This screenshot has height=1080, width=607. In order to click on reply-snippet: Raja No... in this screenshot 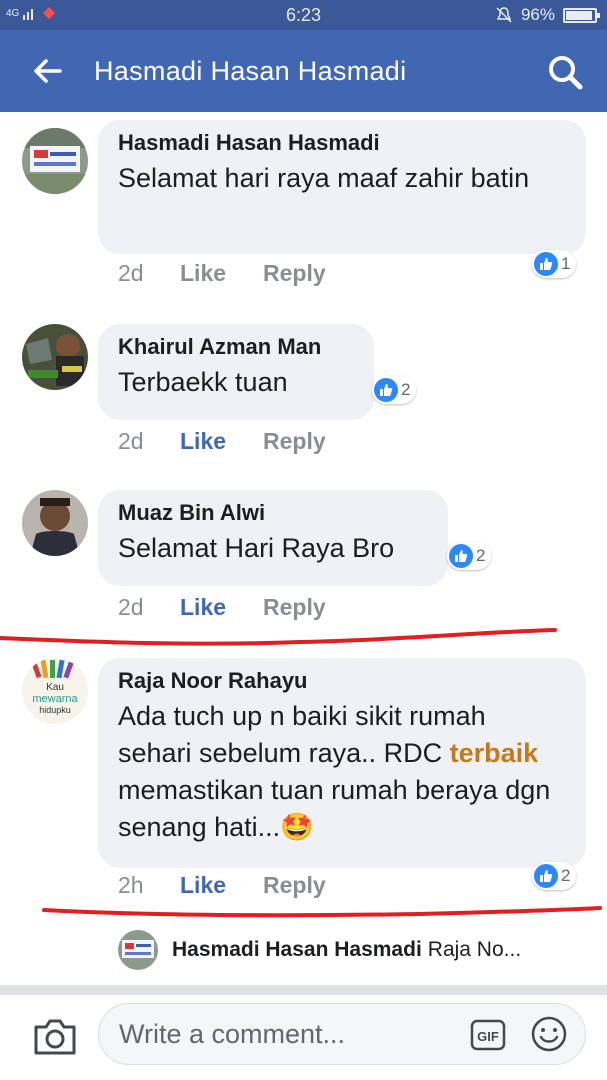, I will do `click(474, 949)`.